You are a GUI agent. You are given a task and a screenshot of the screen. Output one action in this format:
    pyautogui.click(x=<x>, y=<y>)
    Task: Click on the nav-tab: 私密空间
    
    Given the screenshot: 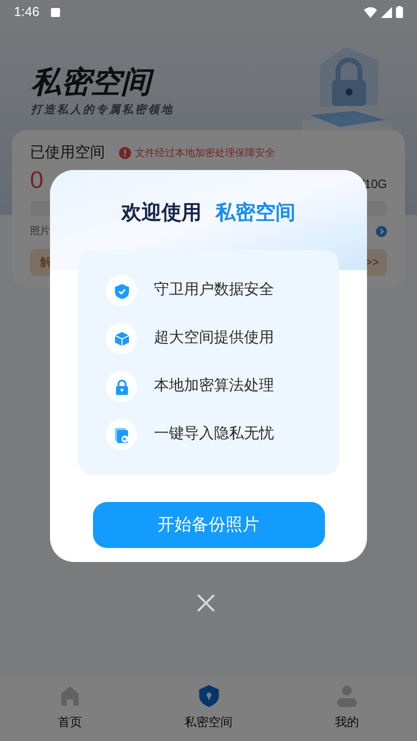 What is the action you would take?
    pyautogui.click(x=208, y=707)
    